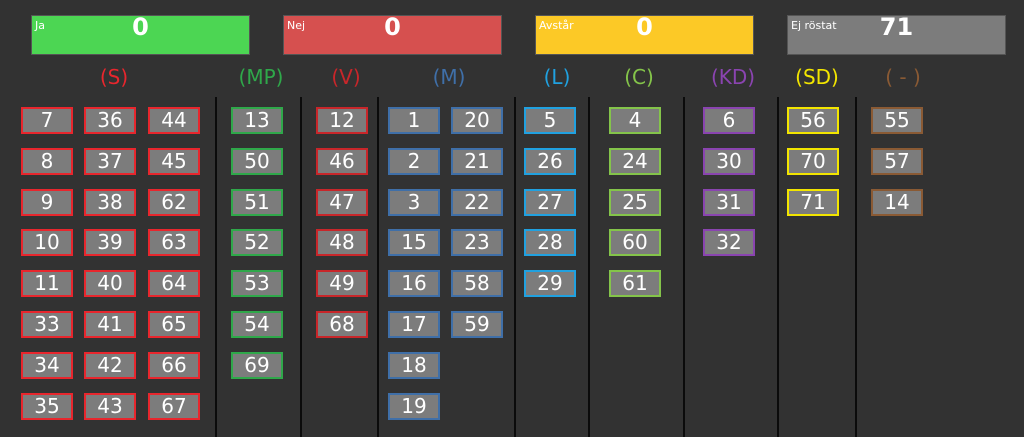  I want to click on seat-46: 46, so click(342, 161).